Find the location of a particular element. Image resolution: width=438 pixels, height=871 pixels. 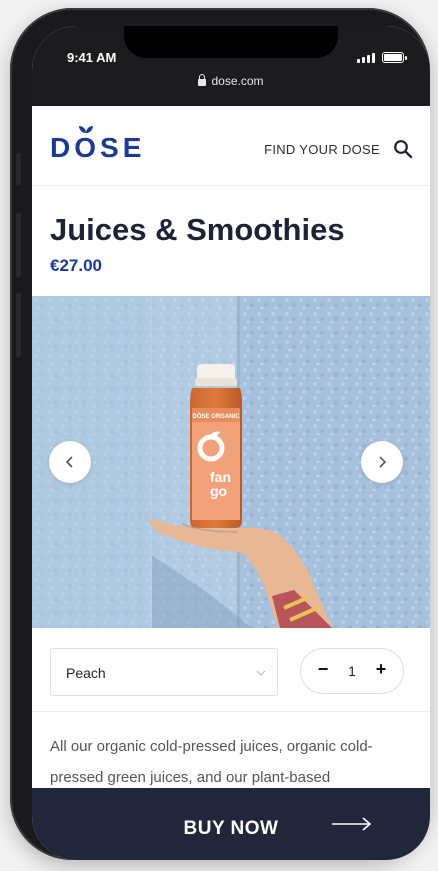

flavor-select-value: Peach is located at coordinates (86, 673).